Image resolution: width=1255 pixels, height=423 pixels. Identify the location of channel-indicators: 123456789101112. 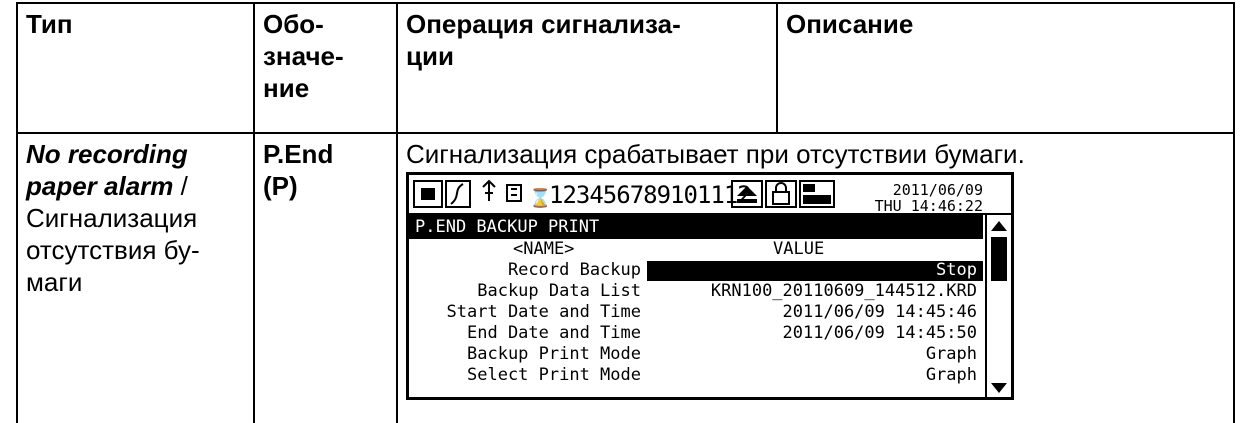
(650, 195).